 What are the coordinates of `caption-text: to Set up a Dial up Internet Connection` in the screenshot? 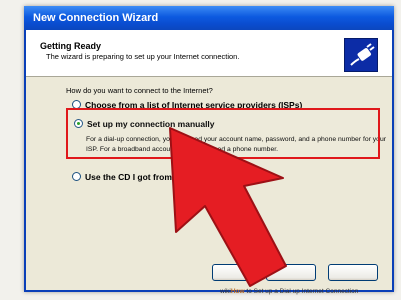 It's located at (302, 291).